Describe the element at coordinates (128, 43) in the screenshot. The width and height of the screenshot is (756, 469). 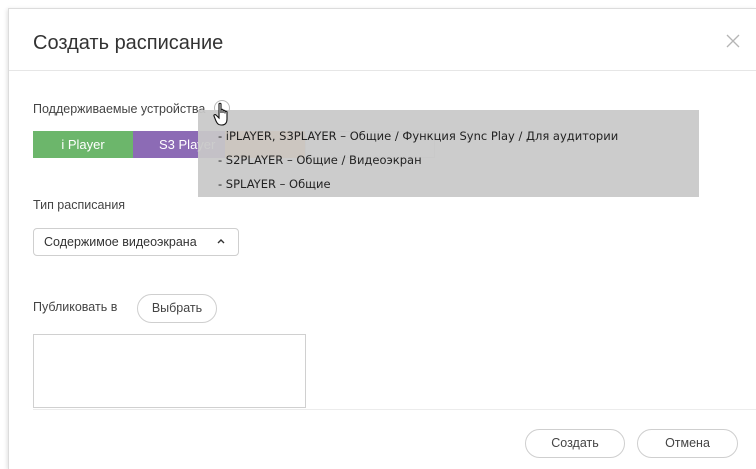
I see `dialog-title: Создать расписание` at that location.